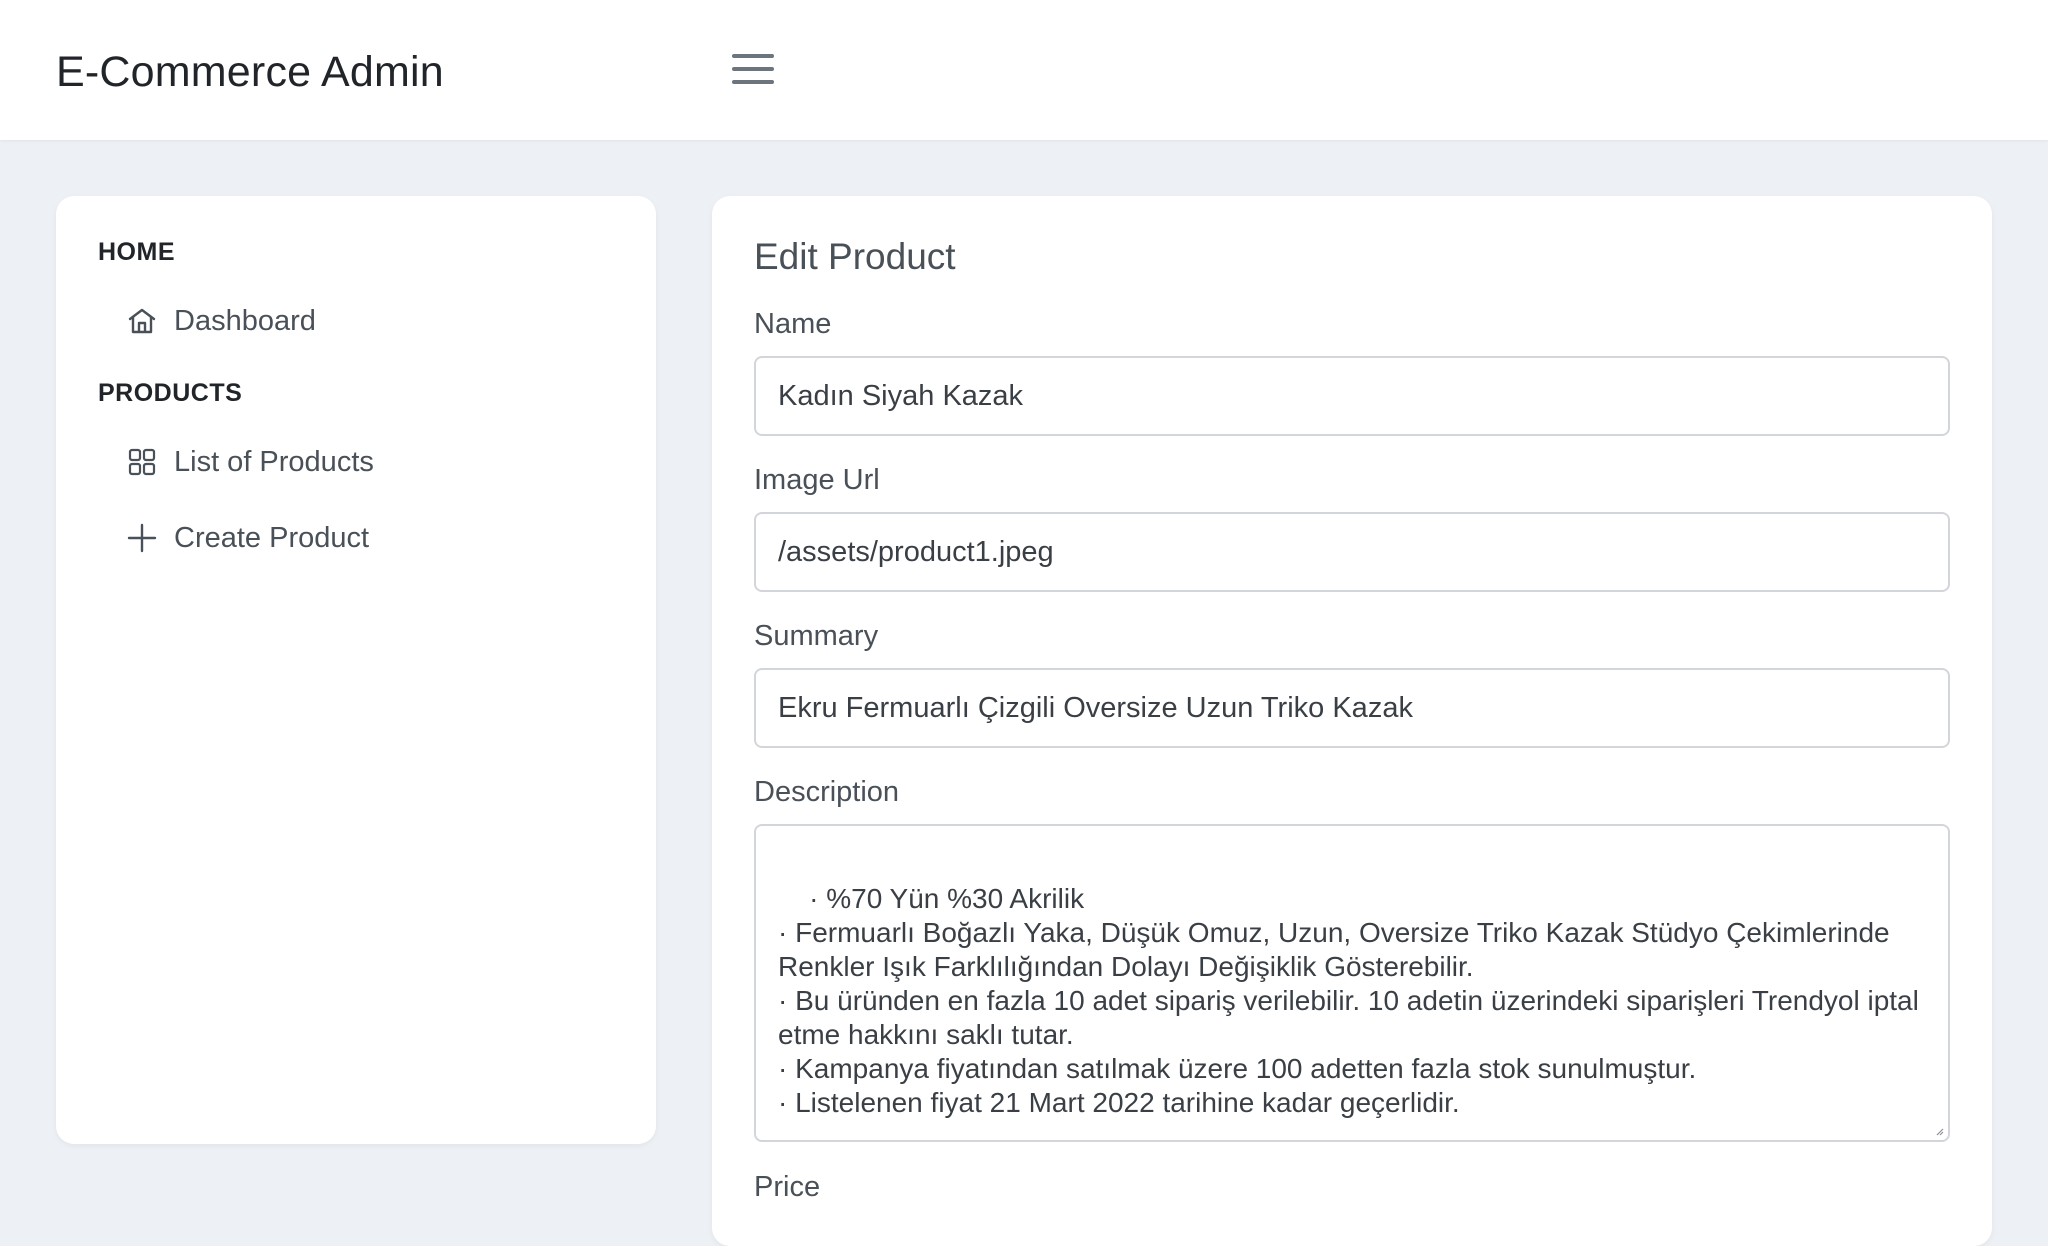  Describe the element at coordinates (272, 537) in the screenshot. I see `sidebar-item-label: Create Product` at that location.